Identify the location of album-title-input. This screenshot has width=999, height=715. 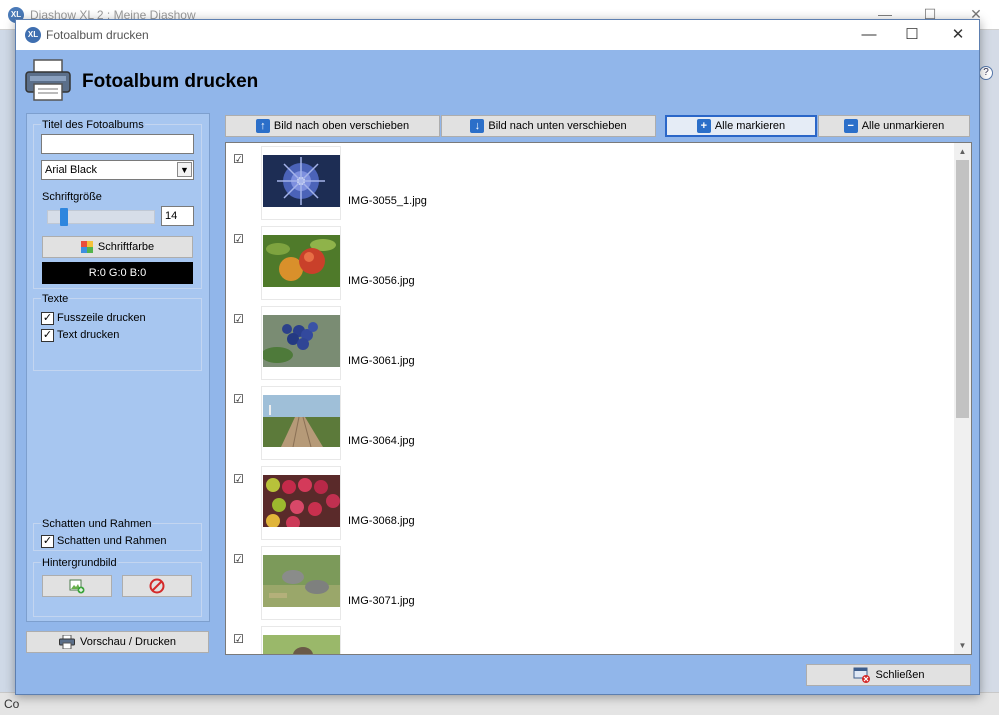
(117, 144).